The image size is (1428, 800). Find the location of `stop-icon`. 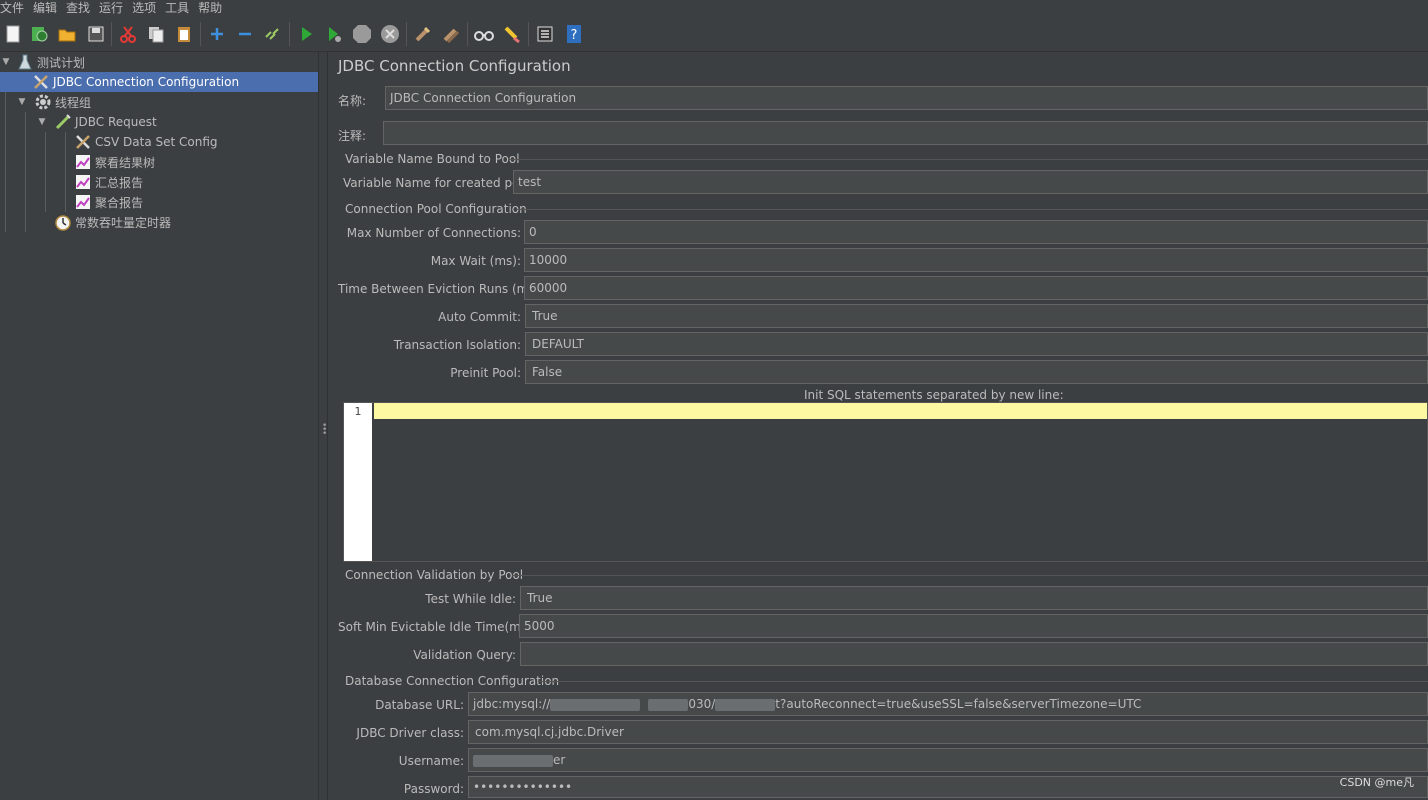

stop-icon is located at coordinates (362, 34).